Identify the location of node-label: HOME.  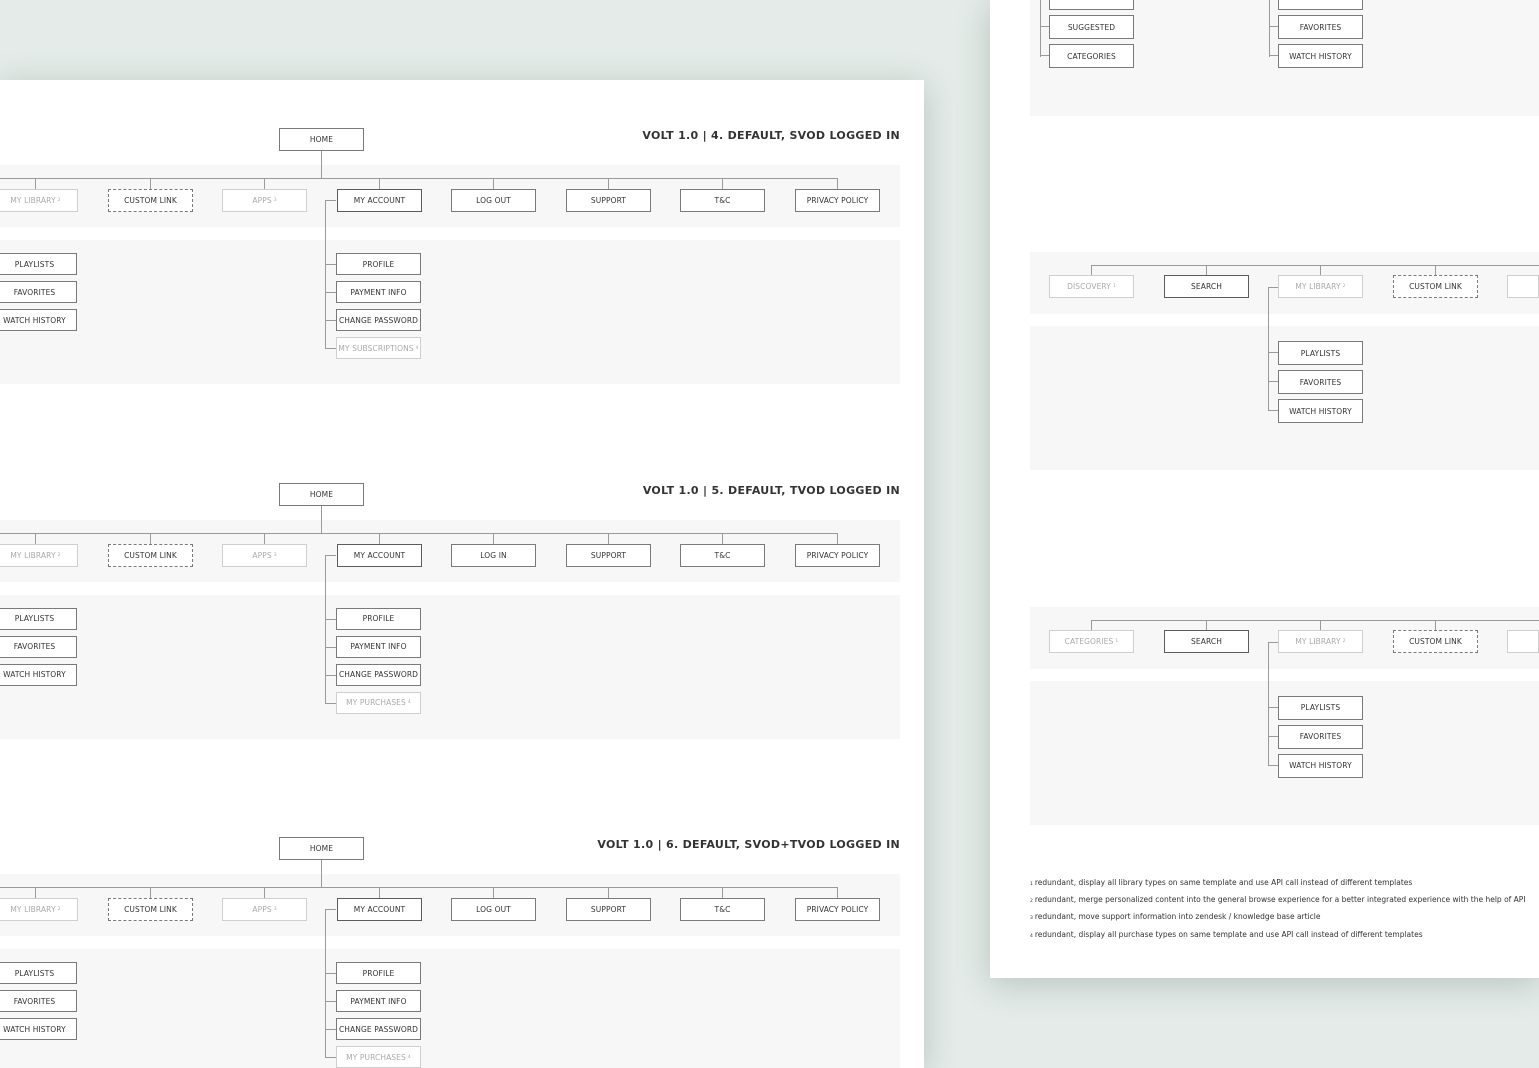
(321, 139).